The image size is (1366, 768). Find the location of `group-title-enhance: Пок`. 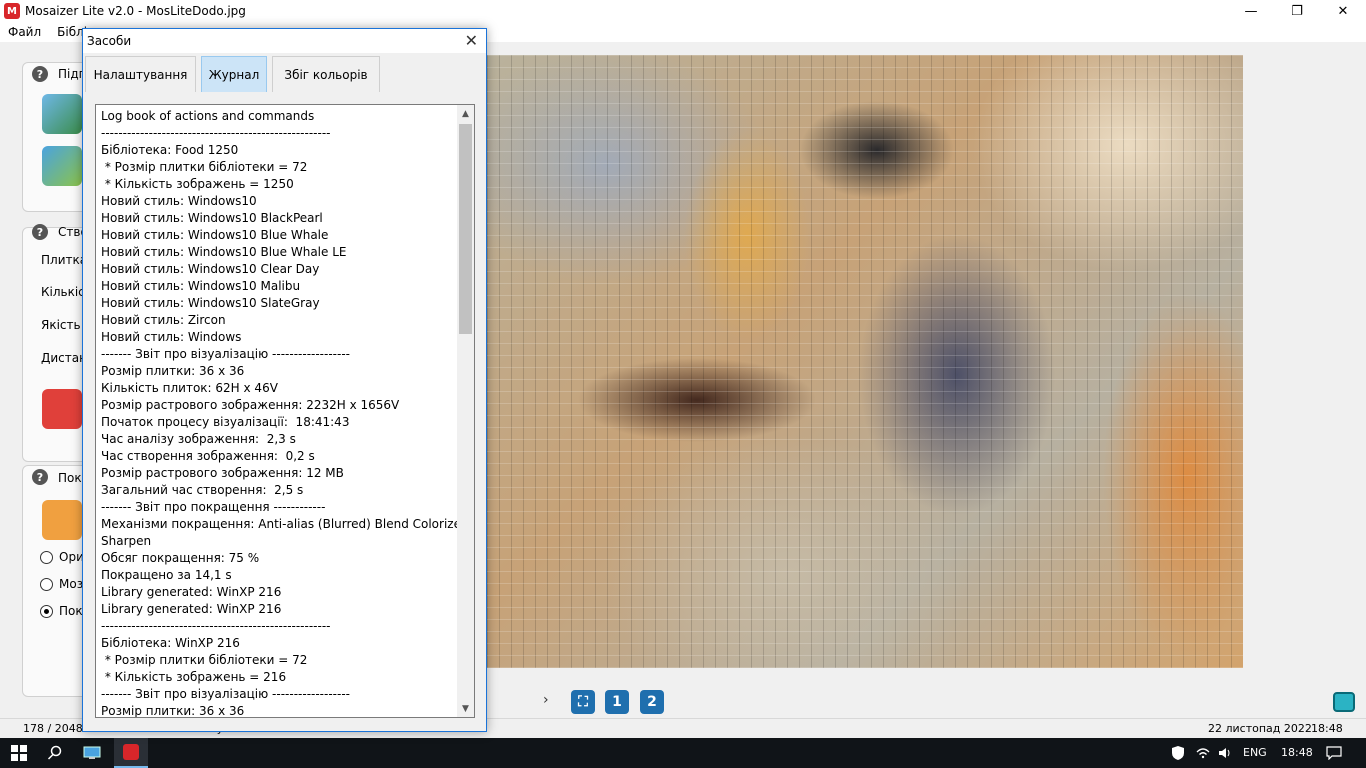

group-title-enhance: Пок is located at coordinates (70, 478).